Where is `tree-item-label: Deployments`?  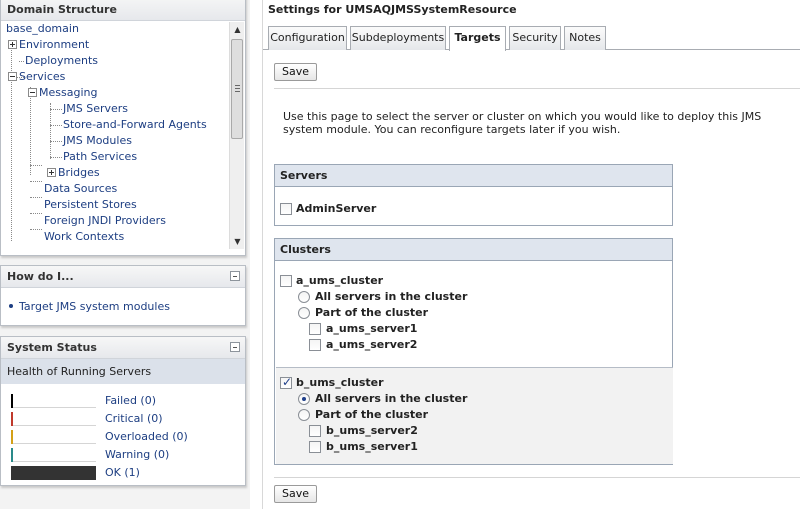 tree-item-label: Deployments is located at coordinates (61, 60).